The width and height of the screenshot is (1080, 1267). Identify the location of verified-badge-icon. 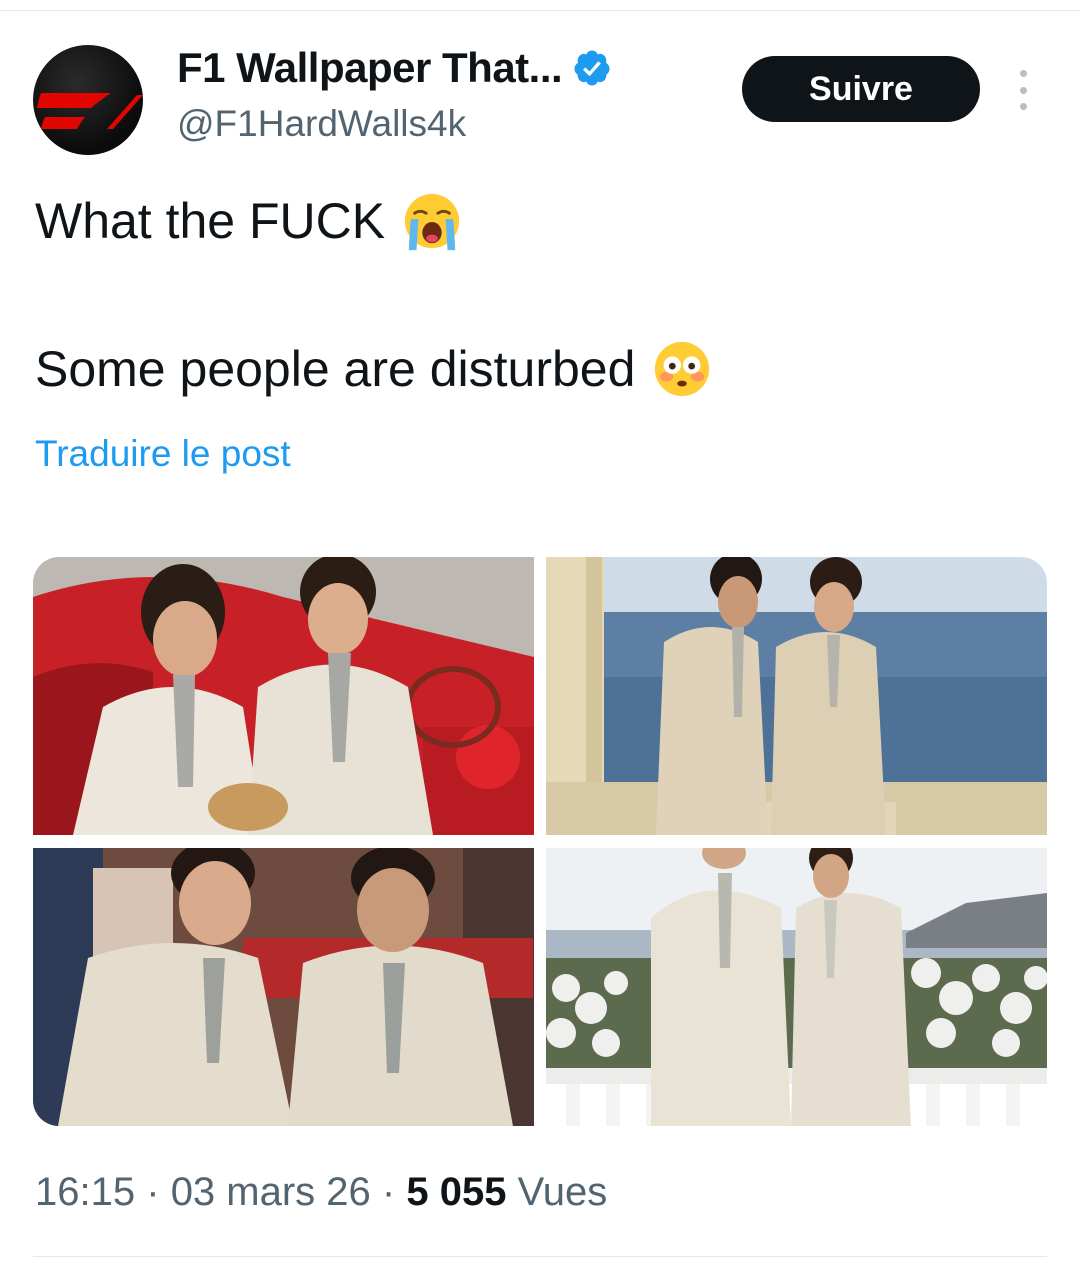
(592, 68).